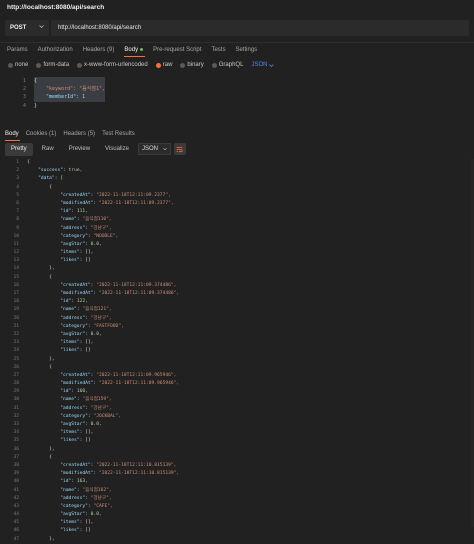  I want to click on line-number: 38, so click(16, 465).